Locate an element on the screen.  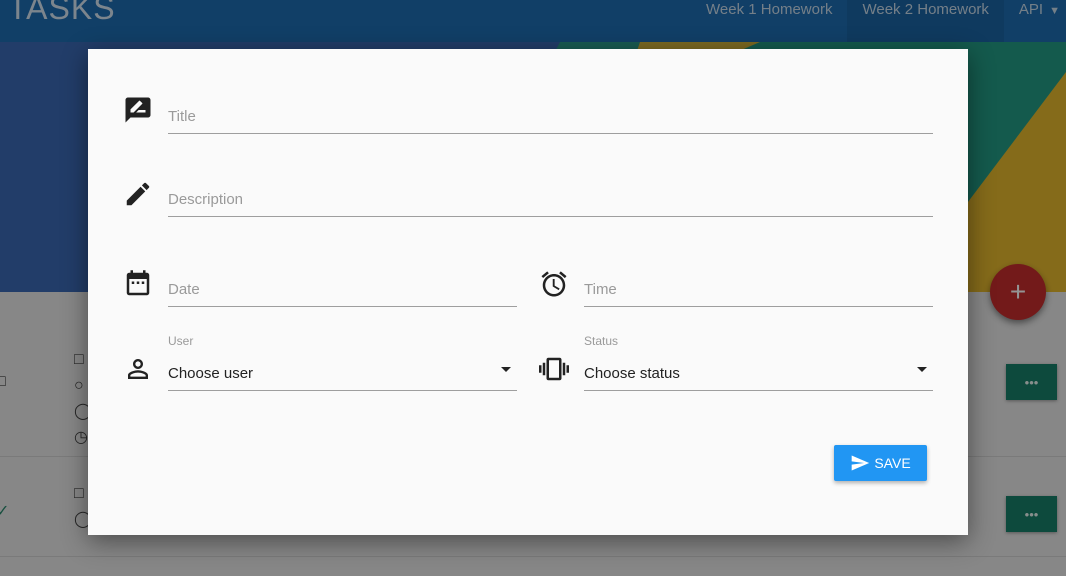
person-icon is located at coordinates (138, 369).